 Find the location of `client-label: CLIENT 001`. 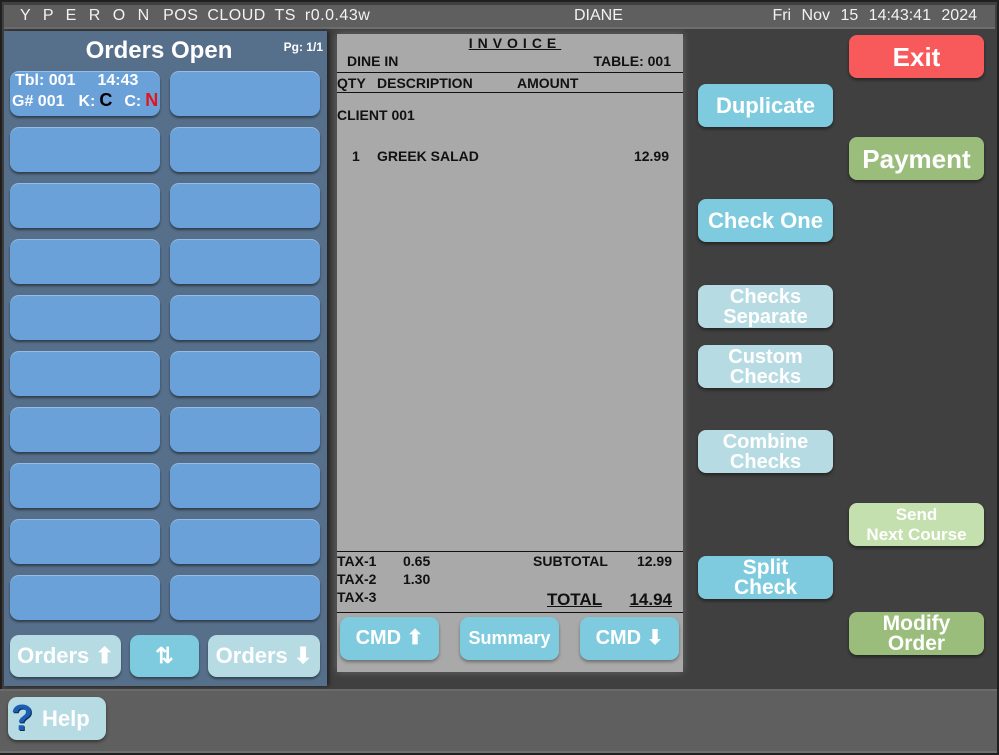

client-label: CLIENT 001 is located at coordinates (376, 115).